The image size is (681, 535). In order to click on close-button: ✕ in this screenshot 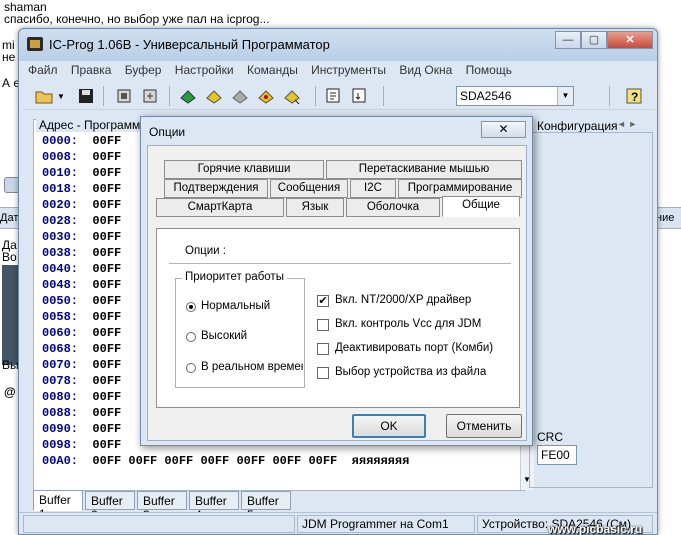, I will do `click(630, 40)`.